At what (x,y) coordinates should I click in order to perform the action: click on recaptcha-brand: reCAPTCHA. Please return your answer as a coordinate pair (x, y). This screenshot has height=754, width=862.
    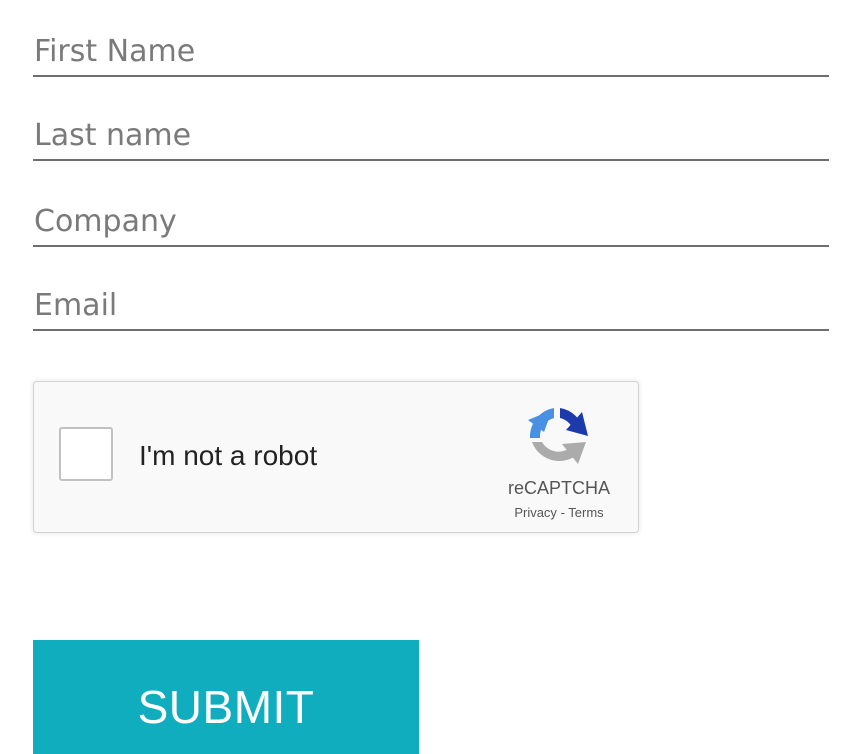
    Looking at the image, I should click on (558, 488).